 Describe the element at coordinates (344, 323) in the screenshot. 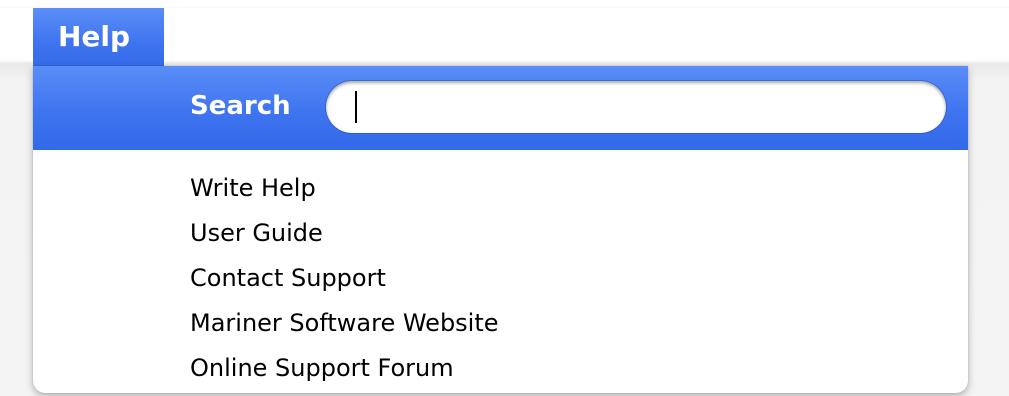

I see `menu-item-mariner-software-website: Mariner Software Website` at that location.